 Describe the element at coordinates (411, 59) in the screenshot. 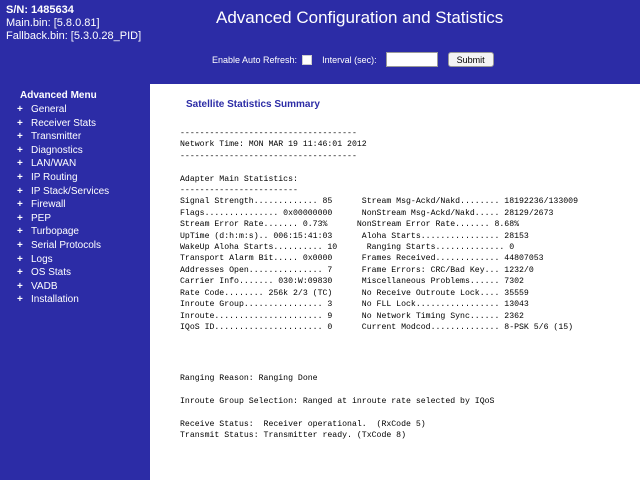

I see `interval-input` at that location.